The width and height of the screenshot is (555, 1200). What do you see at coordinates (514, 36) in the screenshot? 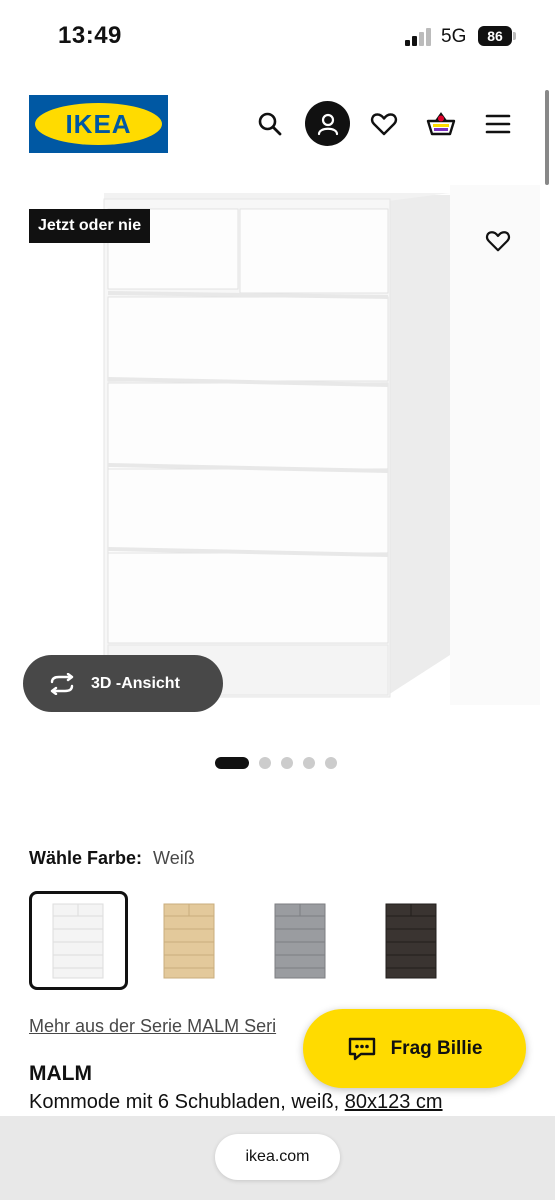
I see `battery-cap` at bounding box center [514, 36].